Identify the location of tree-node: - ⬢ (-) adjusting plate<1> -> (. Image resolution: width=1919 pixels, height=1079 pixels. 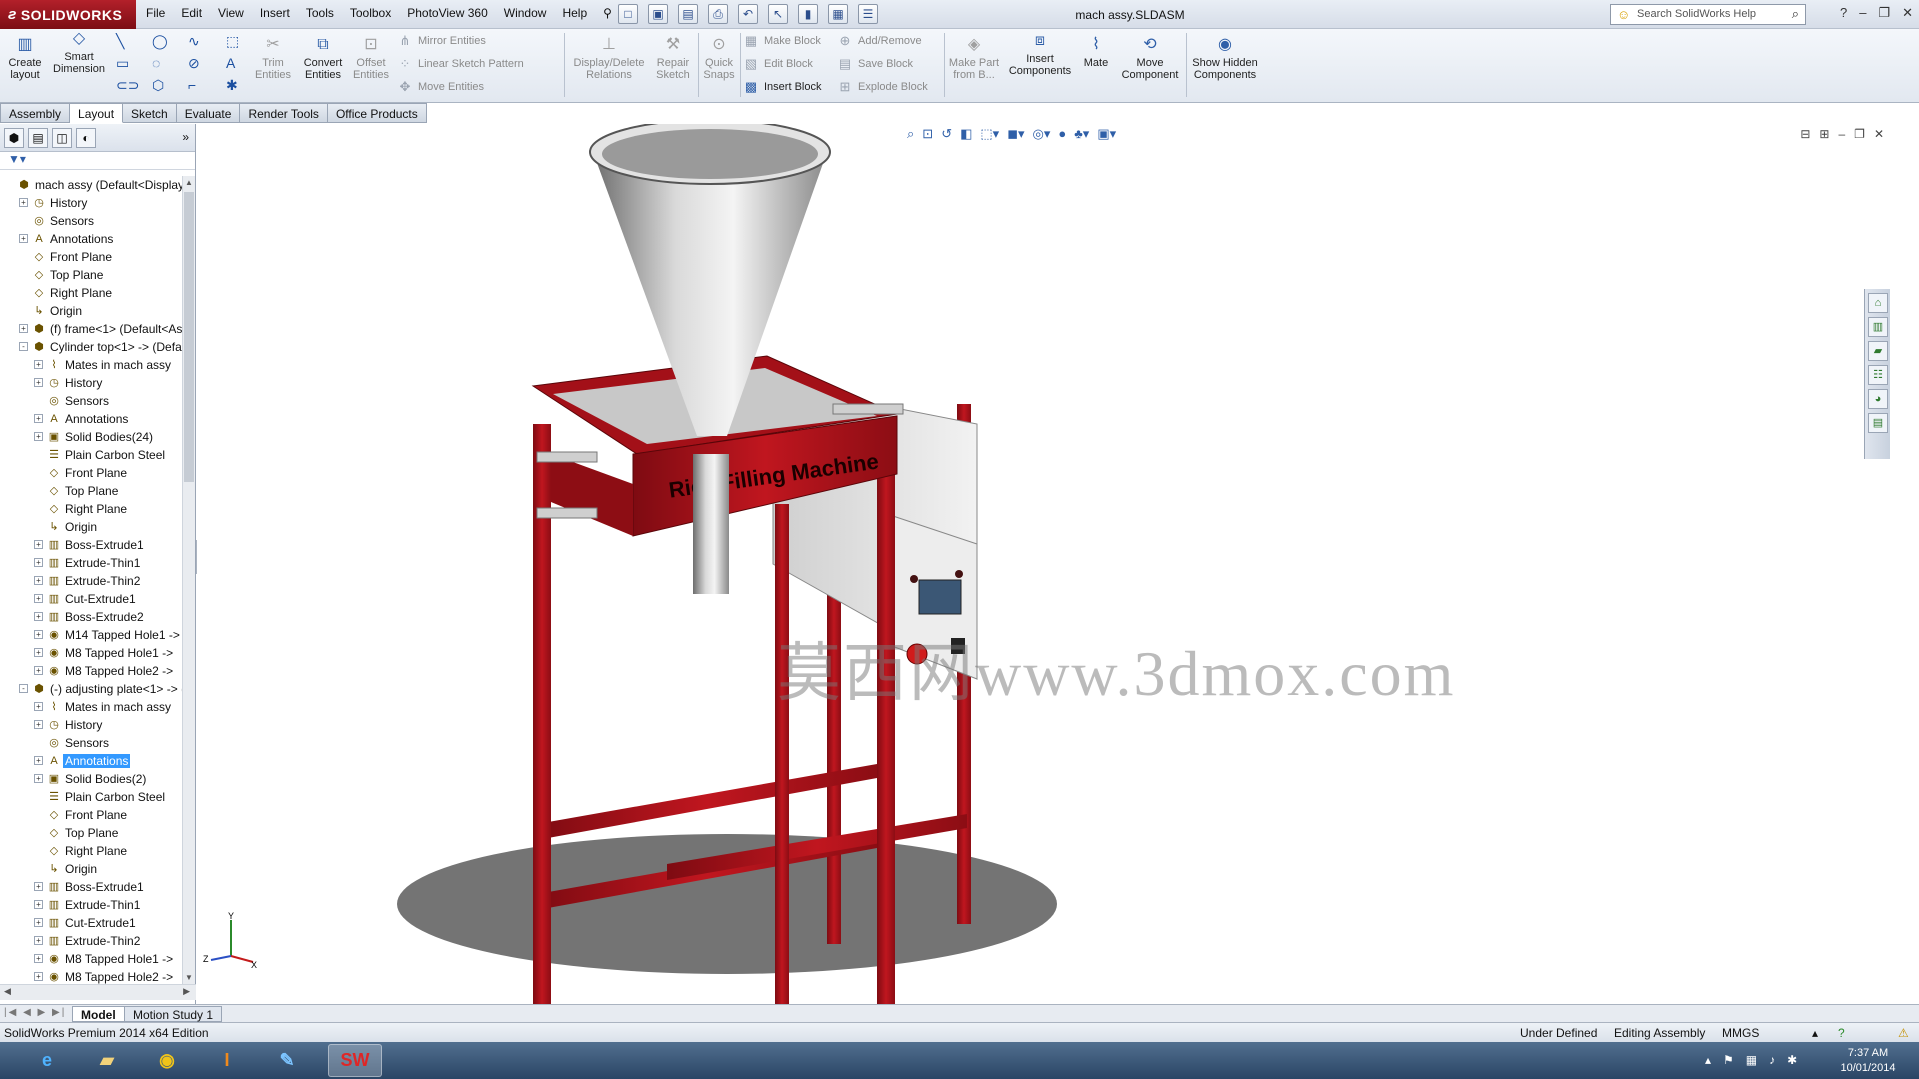
(91, 689).